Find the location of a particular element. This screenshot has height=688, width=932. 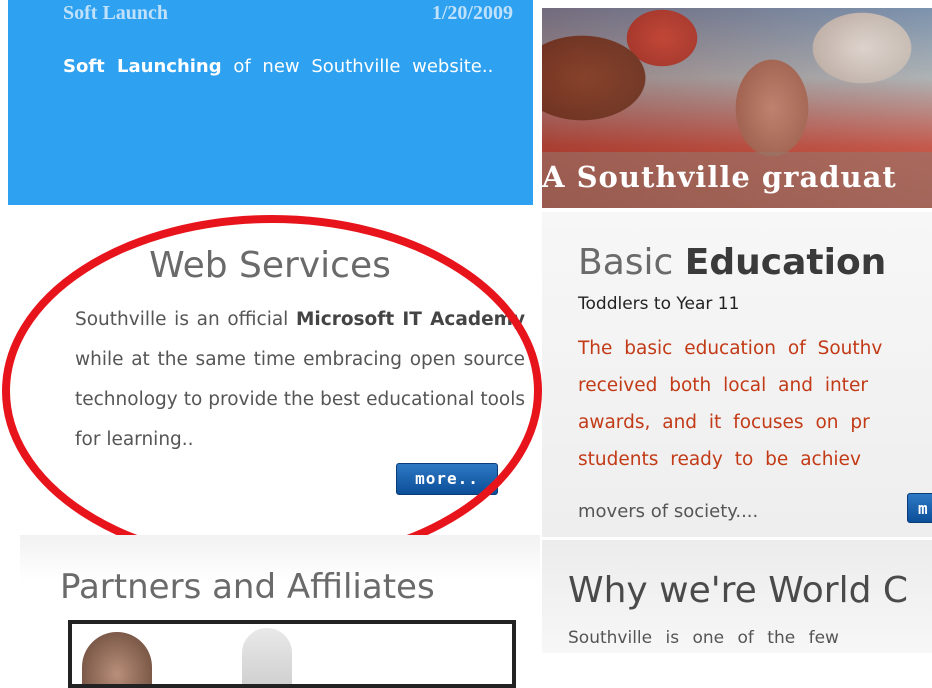

partners-image-frame is located at coordinates (292, 654).